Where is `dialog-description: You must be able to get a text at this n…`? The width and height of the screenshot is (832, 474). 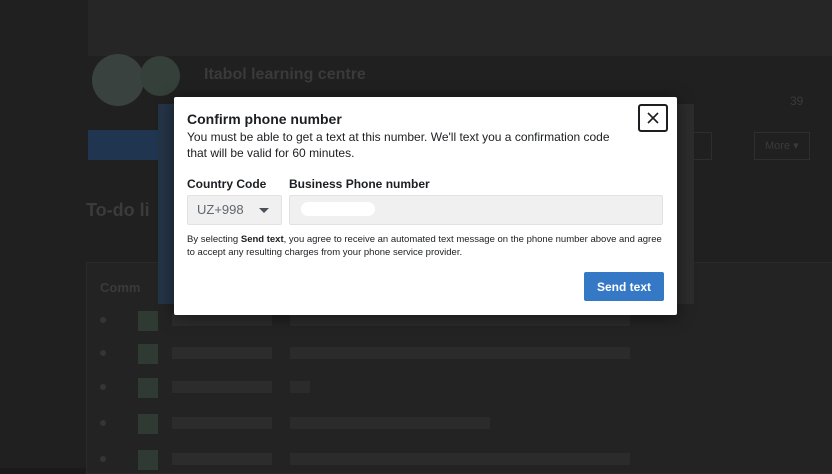
dialog-description: You must be able to get a text at this n… is located at coordinates (398, 145).